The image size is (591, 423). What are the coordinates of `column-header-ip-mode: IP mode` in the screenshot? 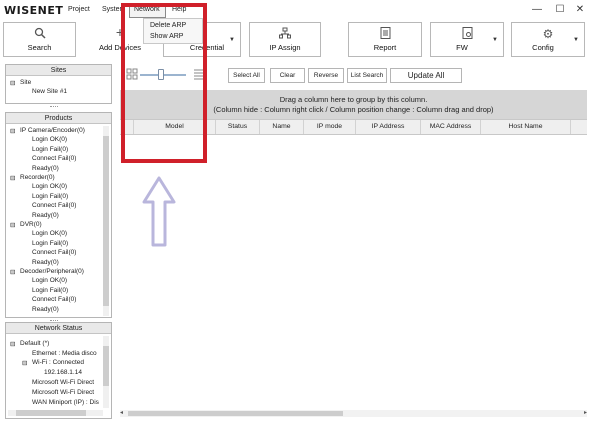 It's located at (330, 127).